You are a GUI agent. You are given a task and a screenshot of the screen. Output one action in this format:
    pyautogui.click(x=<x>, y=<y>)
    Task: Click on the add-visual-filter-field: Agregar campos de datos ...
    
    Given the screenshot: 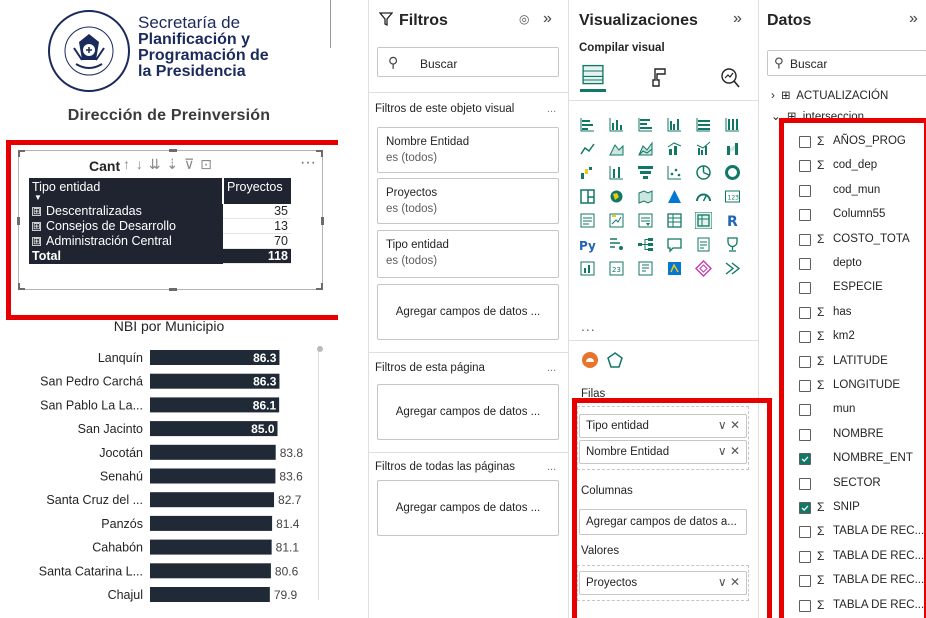 What is the action you would take?
    pyautogui.click(x=468, y=312)
    